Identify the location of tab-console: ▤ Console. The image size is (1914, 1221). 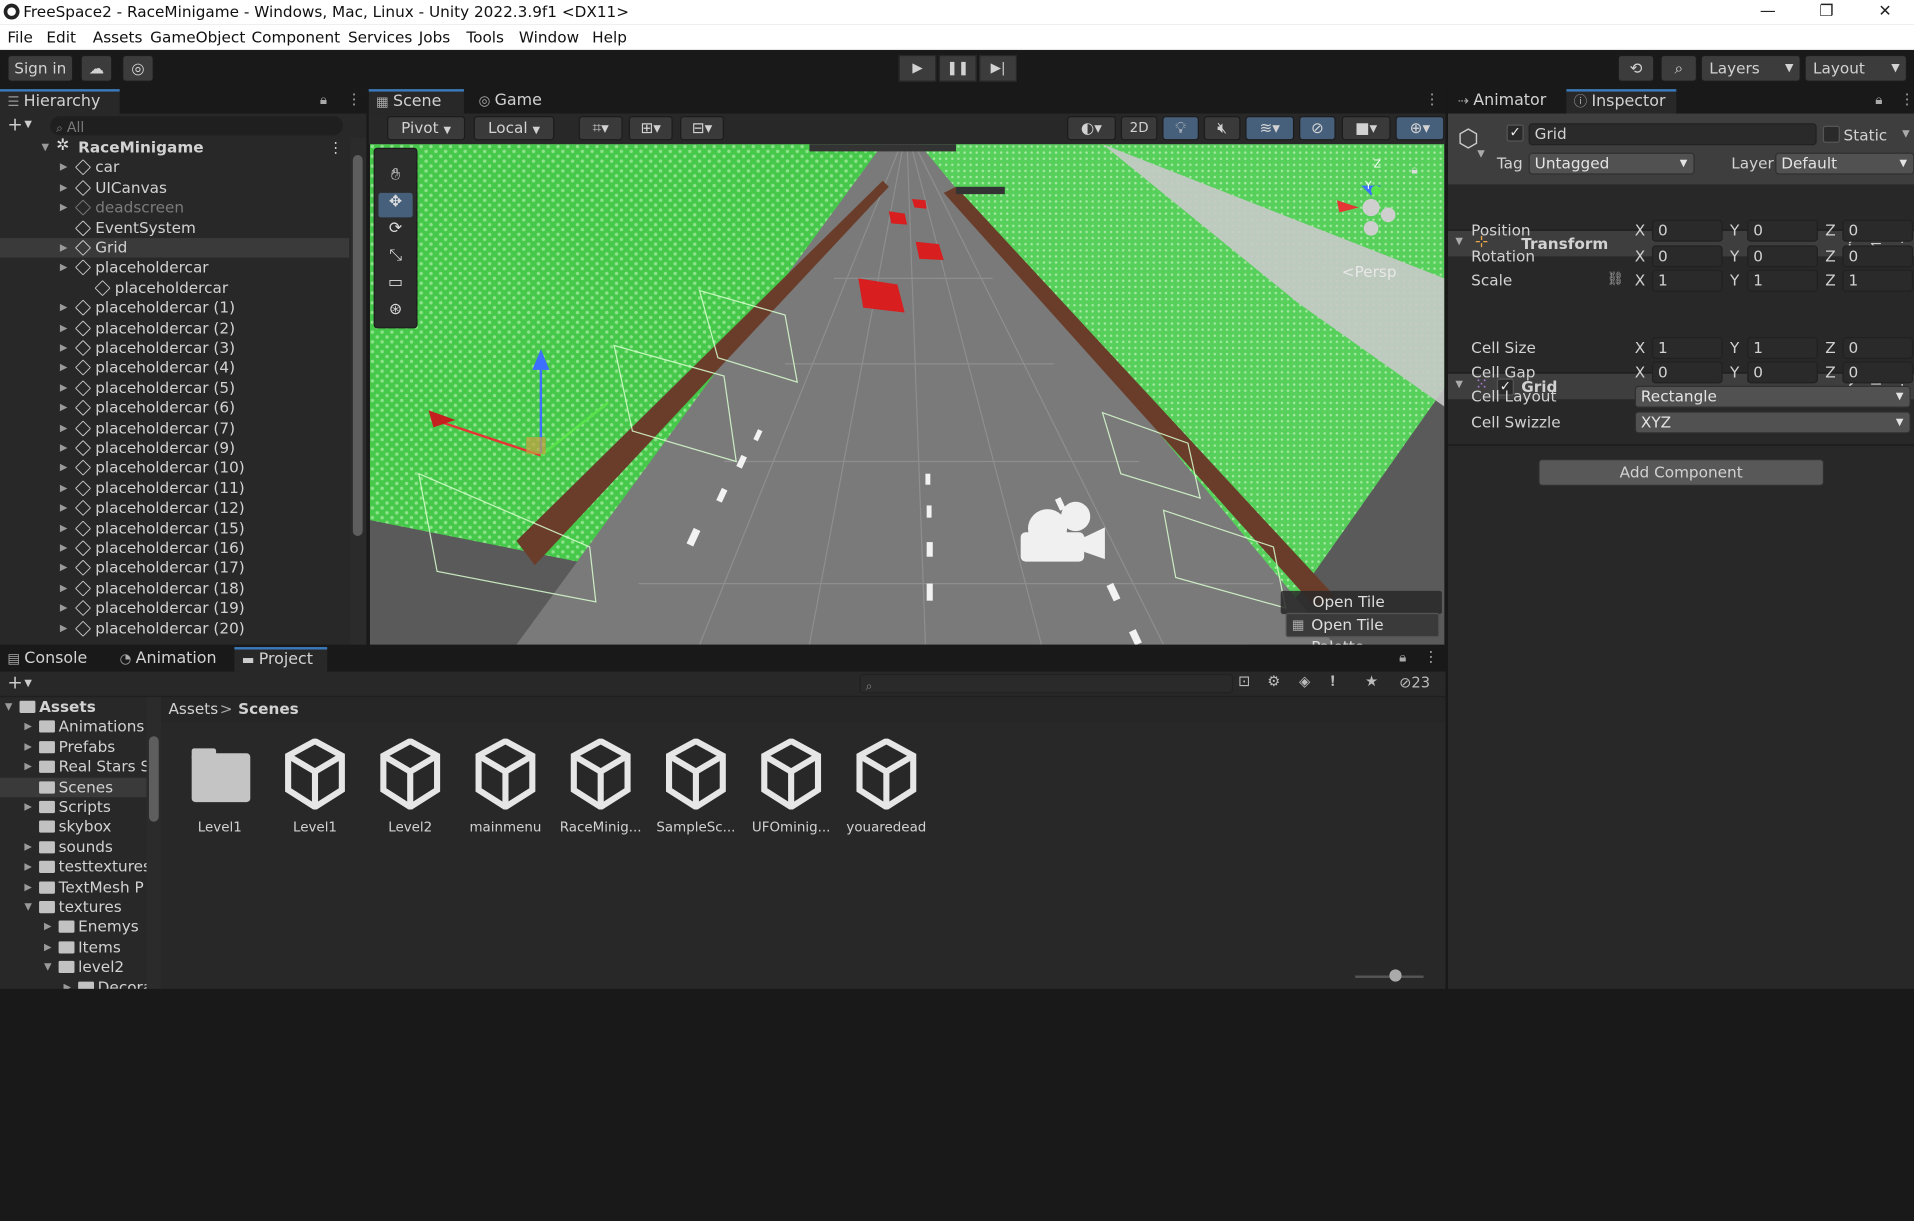
(51, 659).